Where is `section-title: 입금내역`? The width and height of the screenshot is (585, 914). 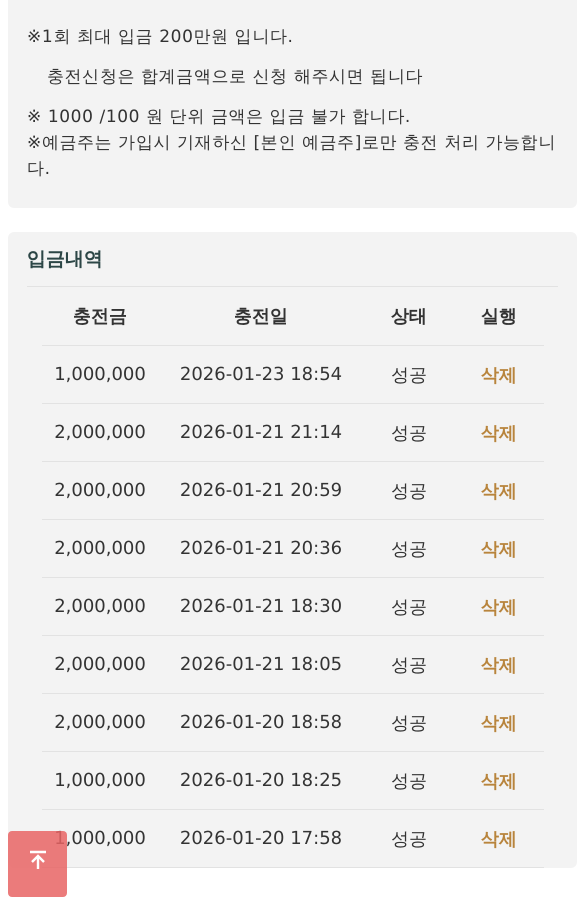
section-title: 입금내역 is located at coordinates (292, 266).